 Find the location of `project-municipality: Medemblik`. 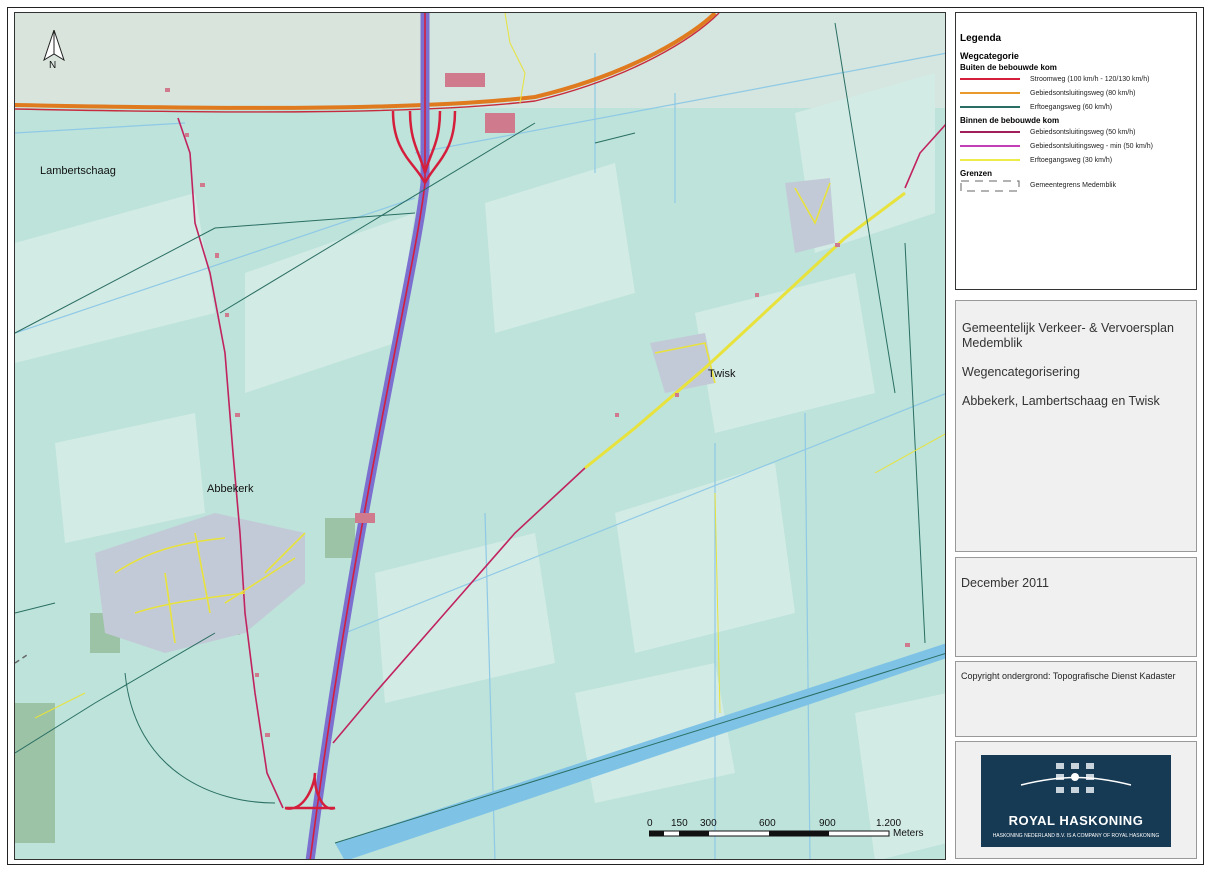

project-municipality: Medemblik is located at coordinates (992, 343).